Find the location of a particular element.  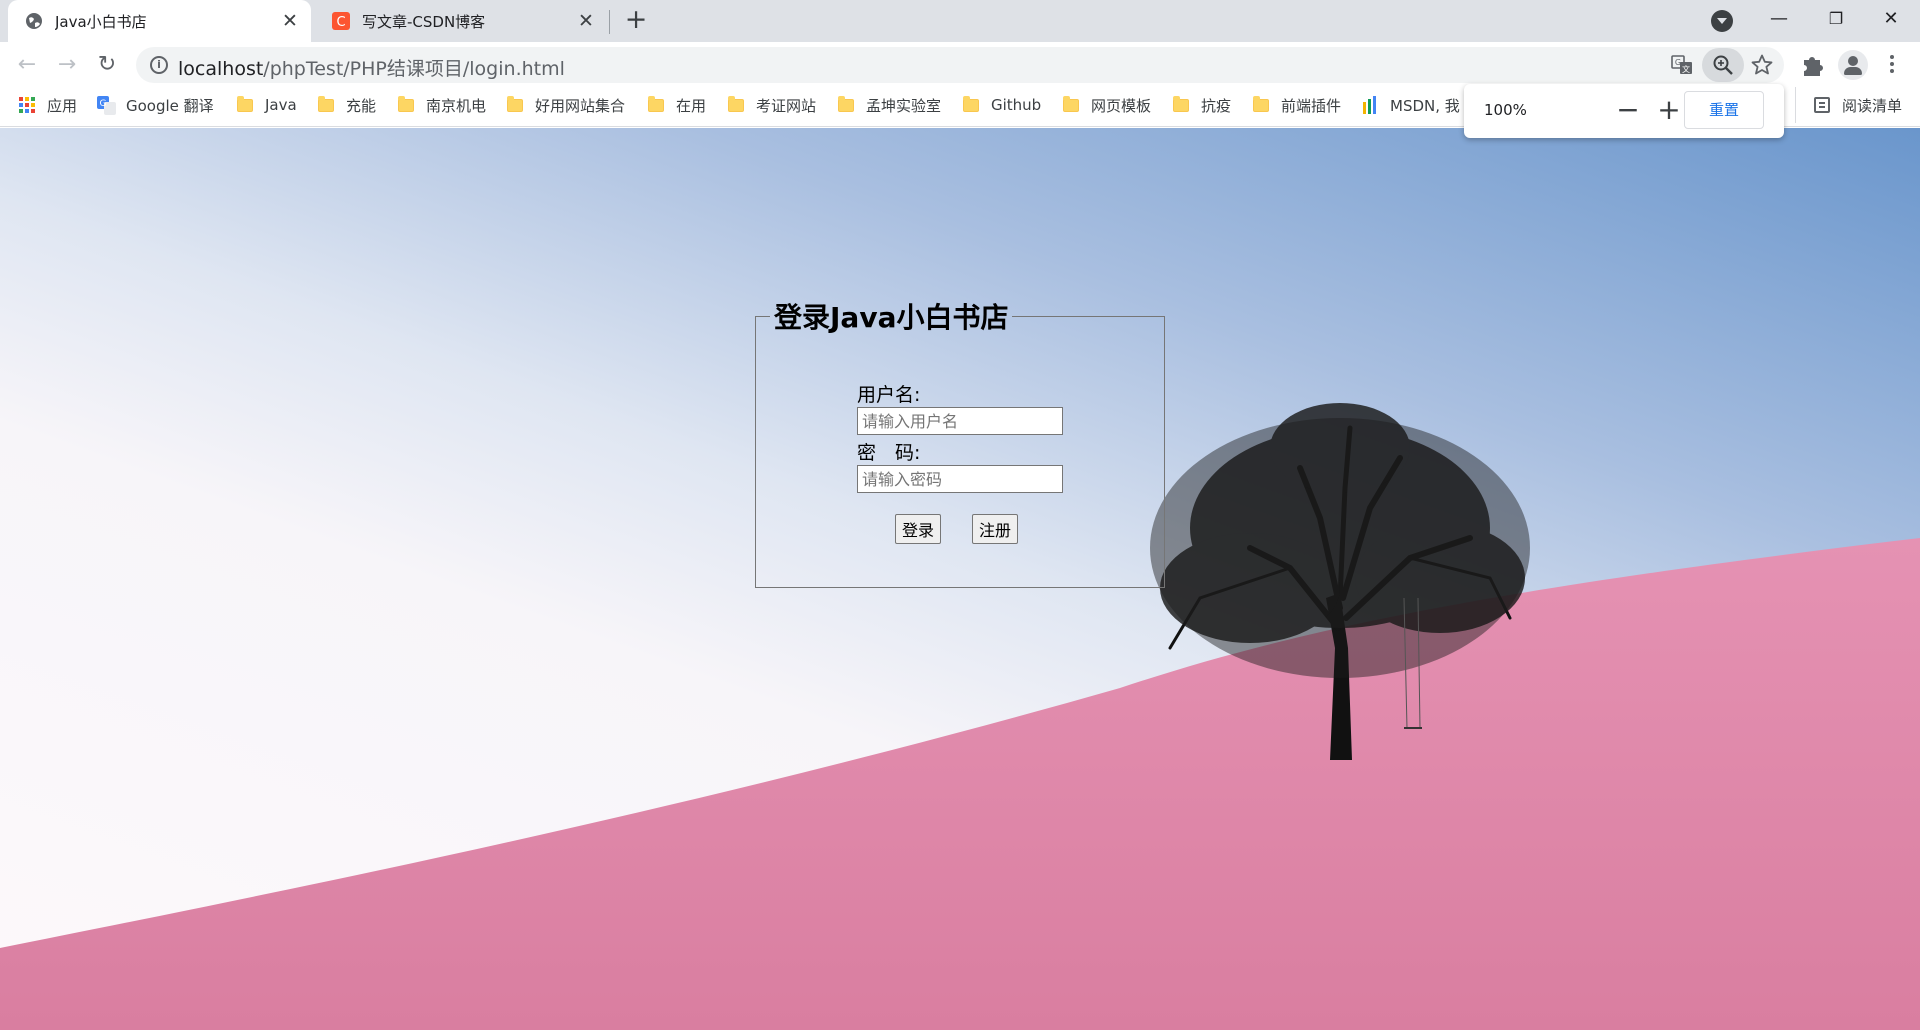

username-label: 用户名: is located at coordinates (889, 395).